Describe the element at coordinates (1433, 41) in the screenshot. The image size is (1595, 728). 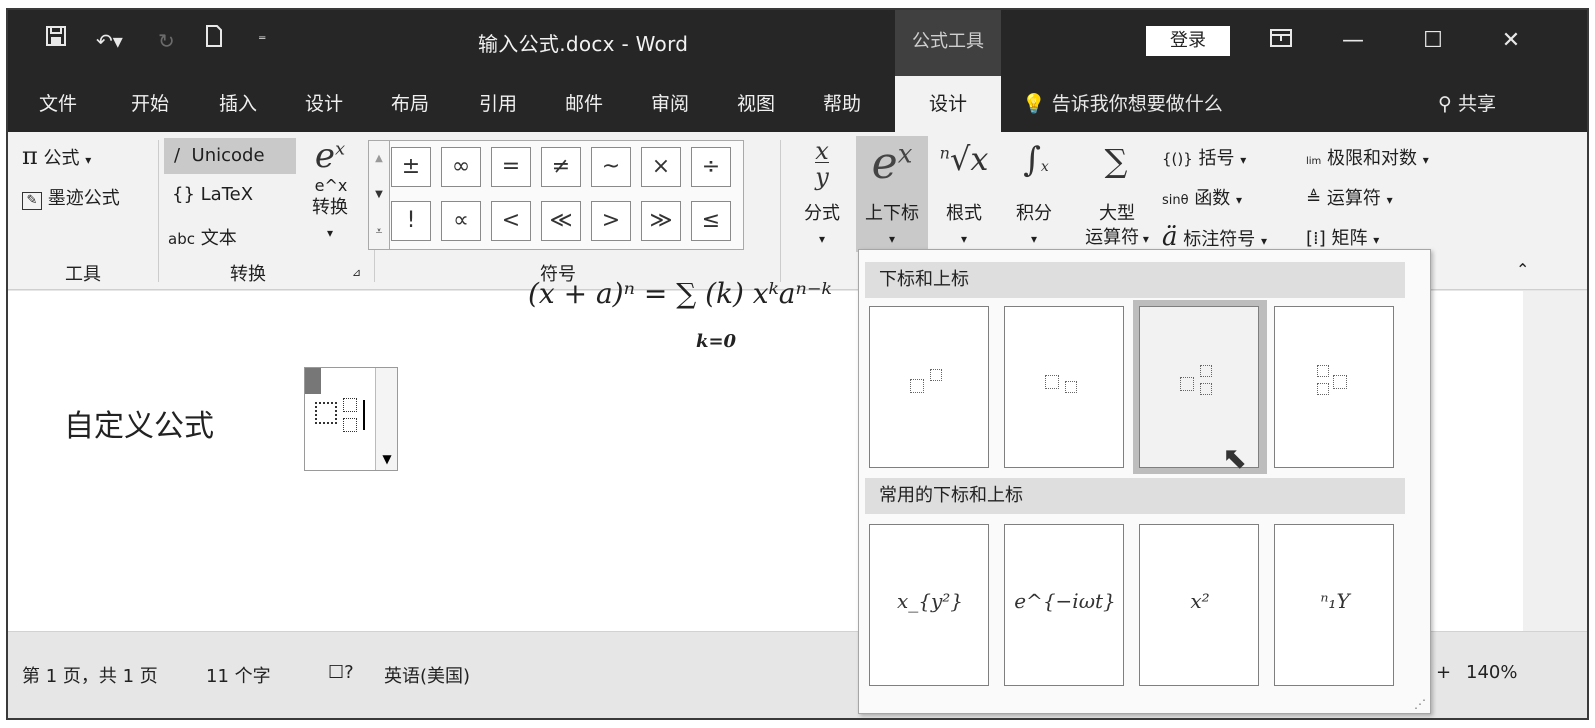
I see `maximize-icon: ☐` at that location.